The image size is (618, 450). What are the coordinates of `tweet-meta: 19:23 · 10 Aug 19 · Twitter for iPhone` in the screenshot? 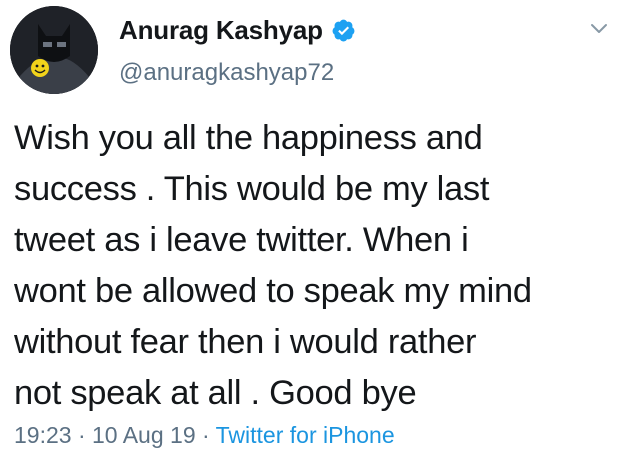 It's located at (204, 435).